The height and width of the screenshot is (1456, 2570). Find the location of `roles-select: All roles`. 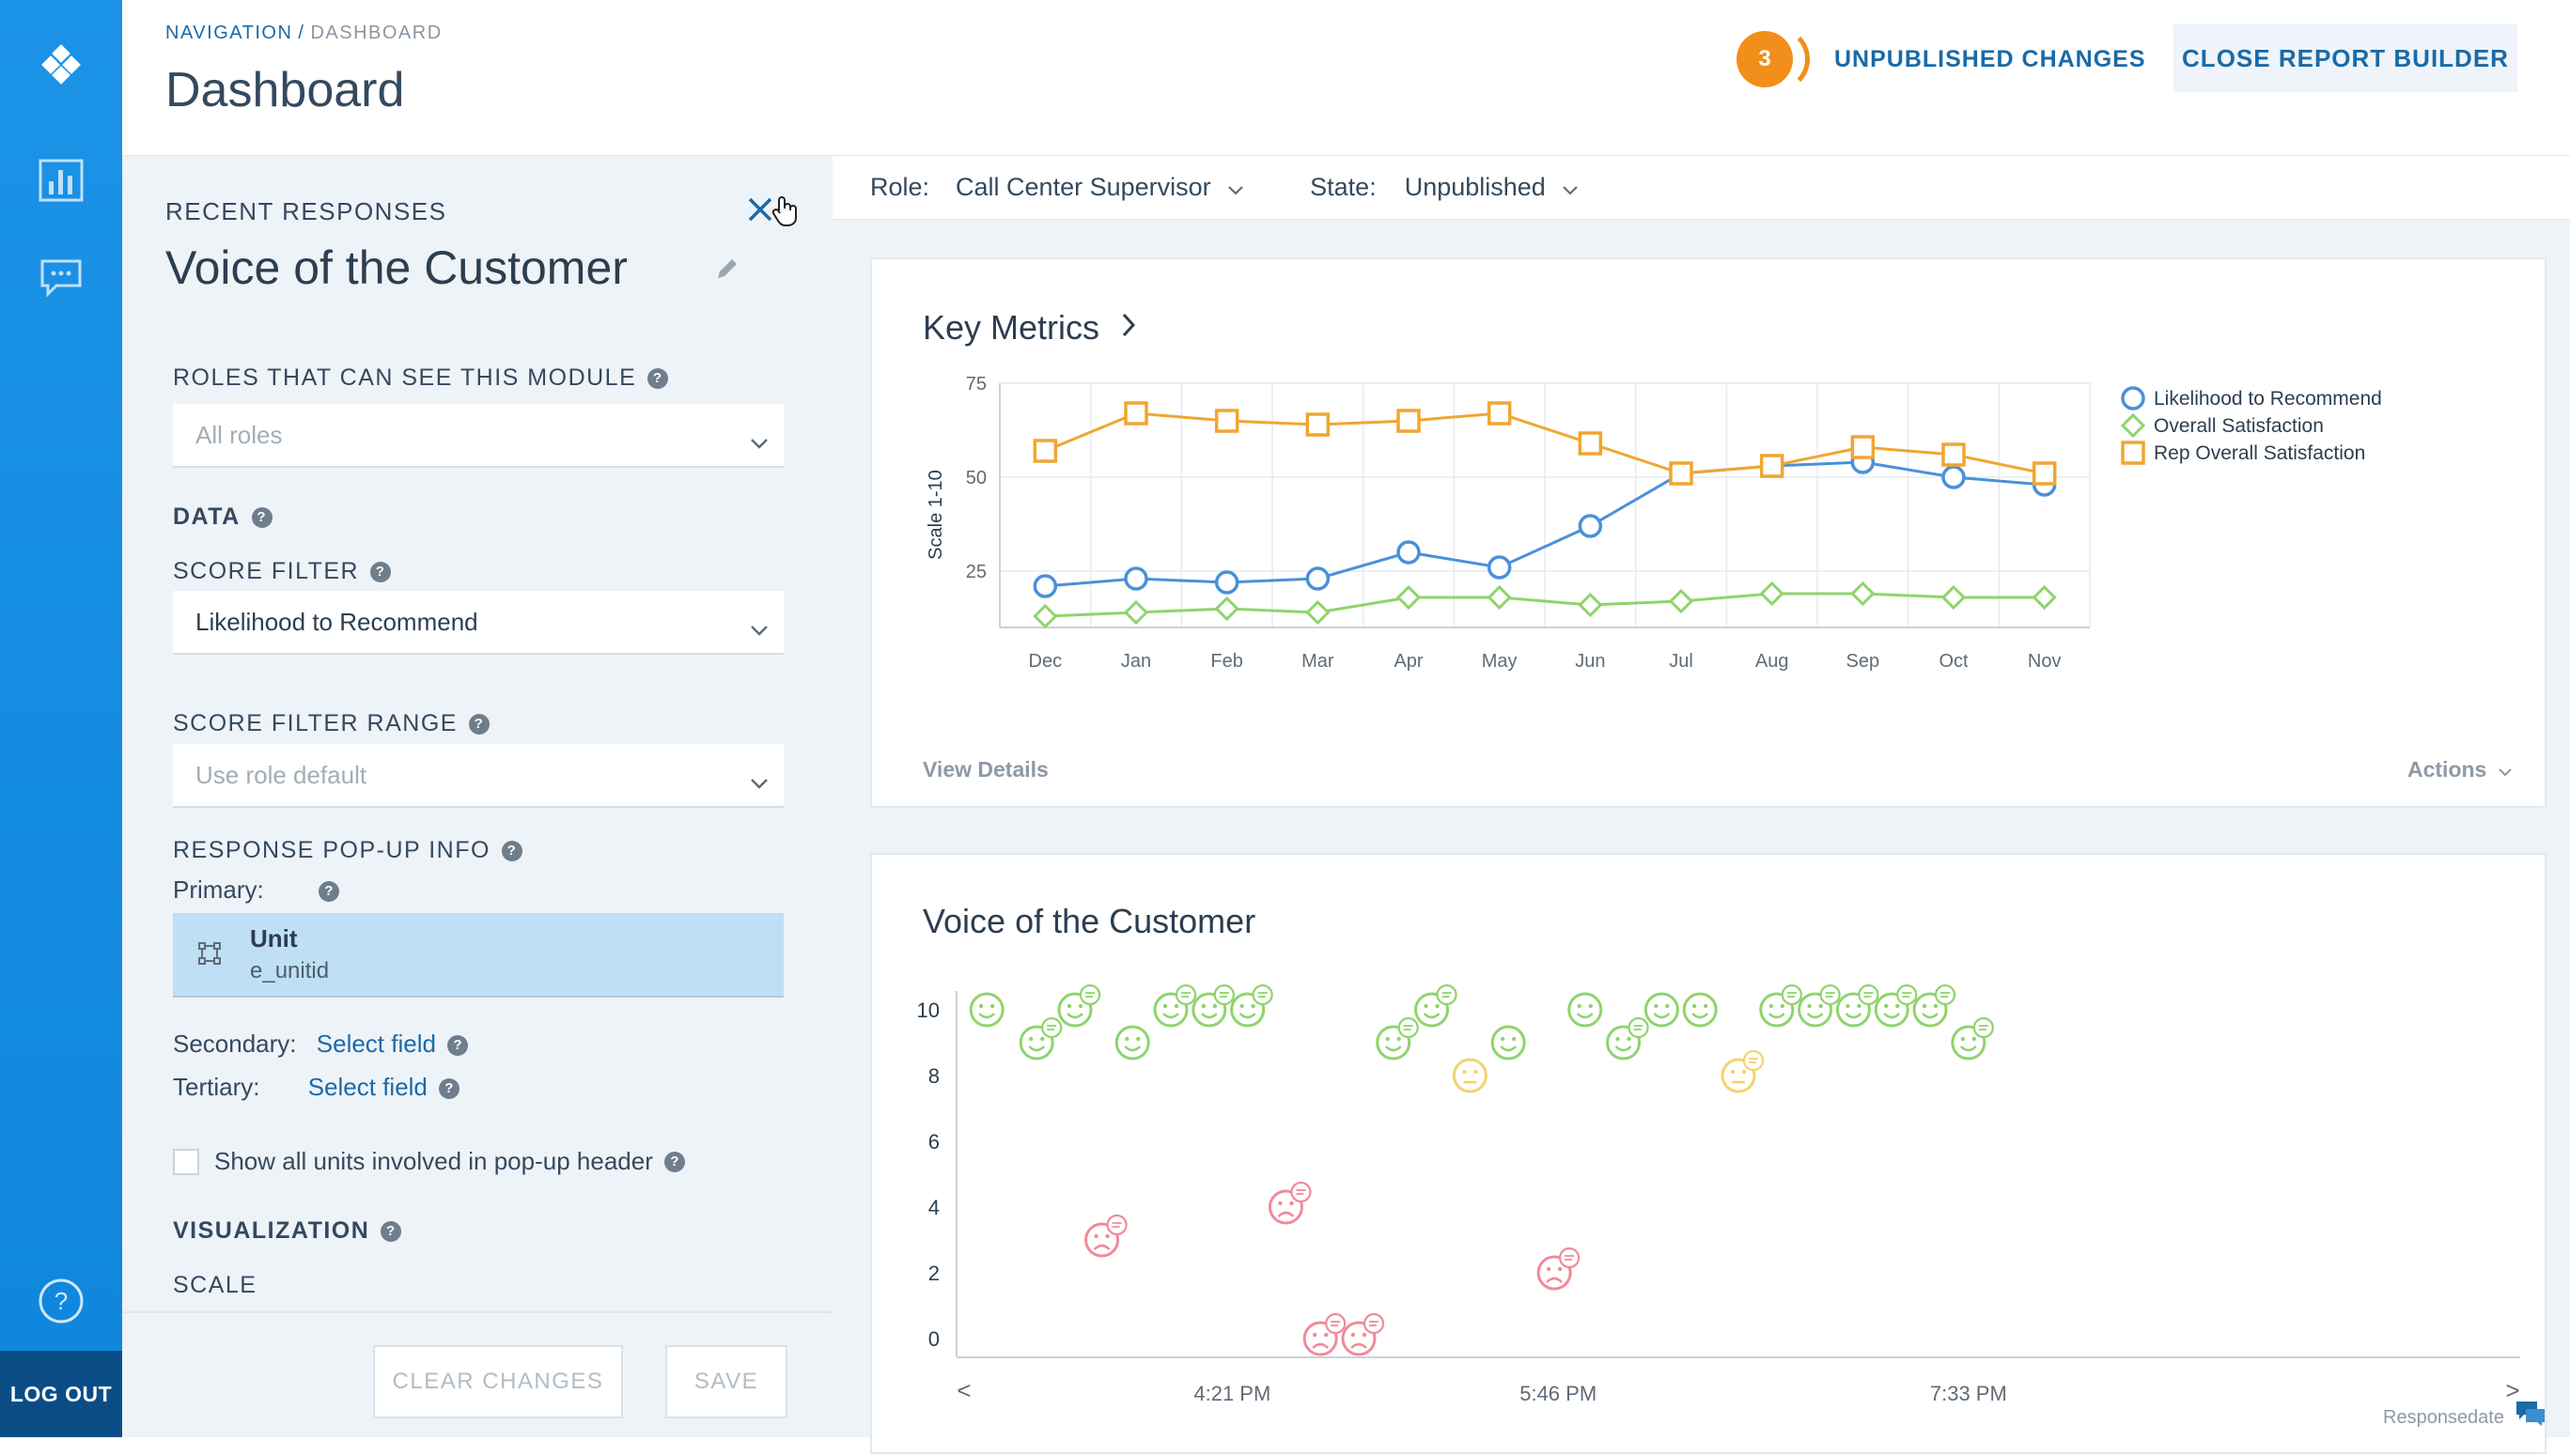

roles-select: All roles is located at coordinates (478, 436).